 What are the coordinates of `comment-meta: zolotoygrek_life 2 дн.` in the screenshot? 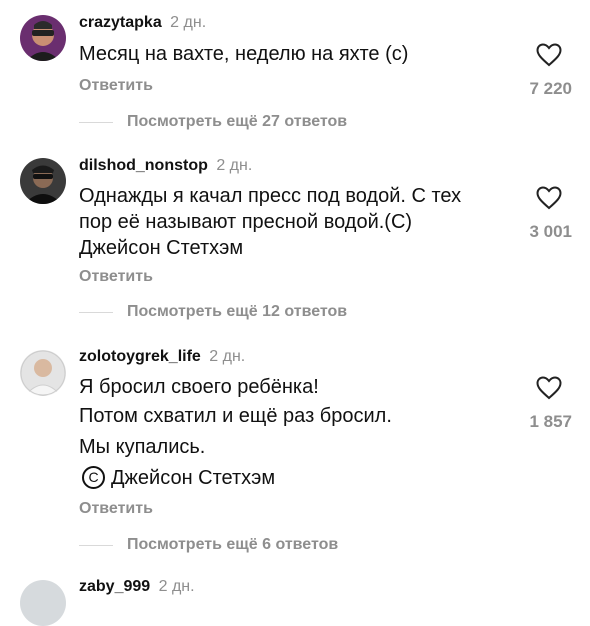 It's located at (162, 357).